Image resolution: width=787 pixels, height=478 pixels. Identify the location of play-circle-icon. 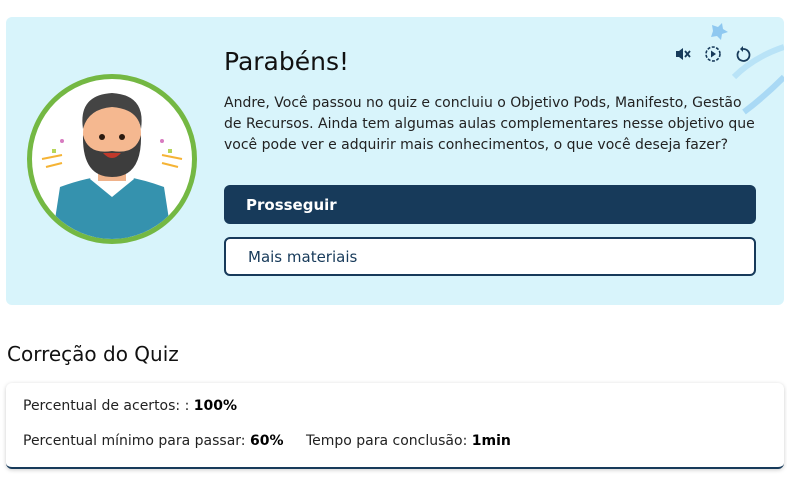
(713, 54).